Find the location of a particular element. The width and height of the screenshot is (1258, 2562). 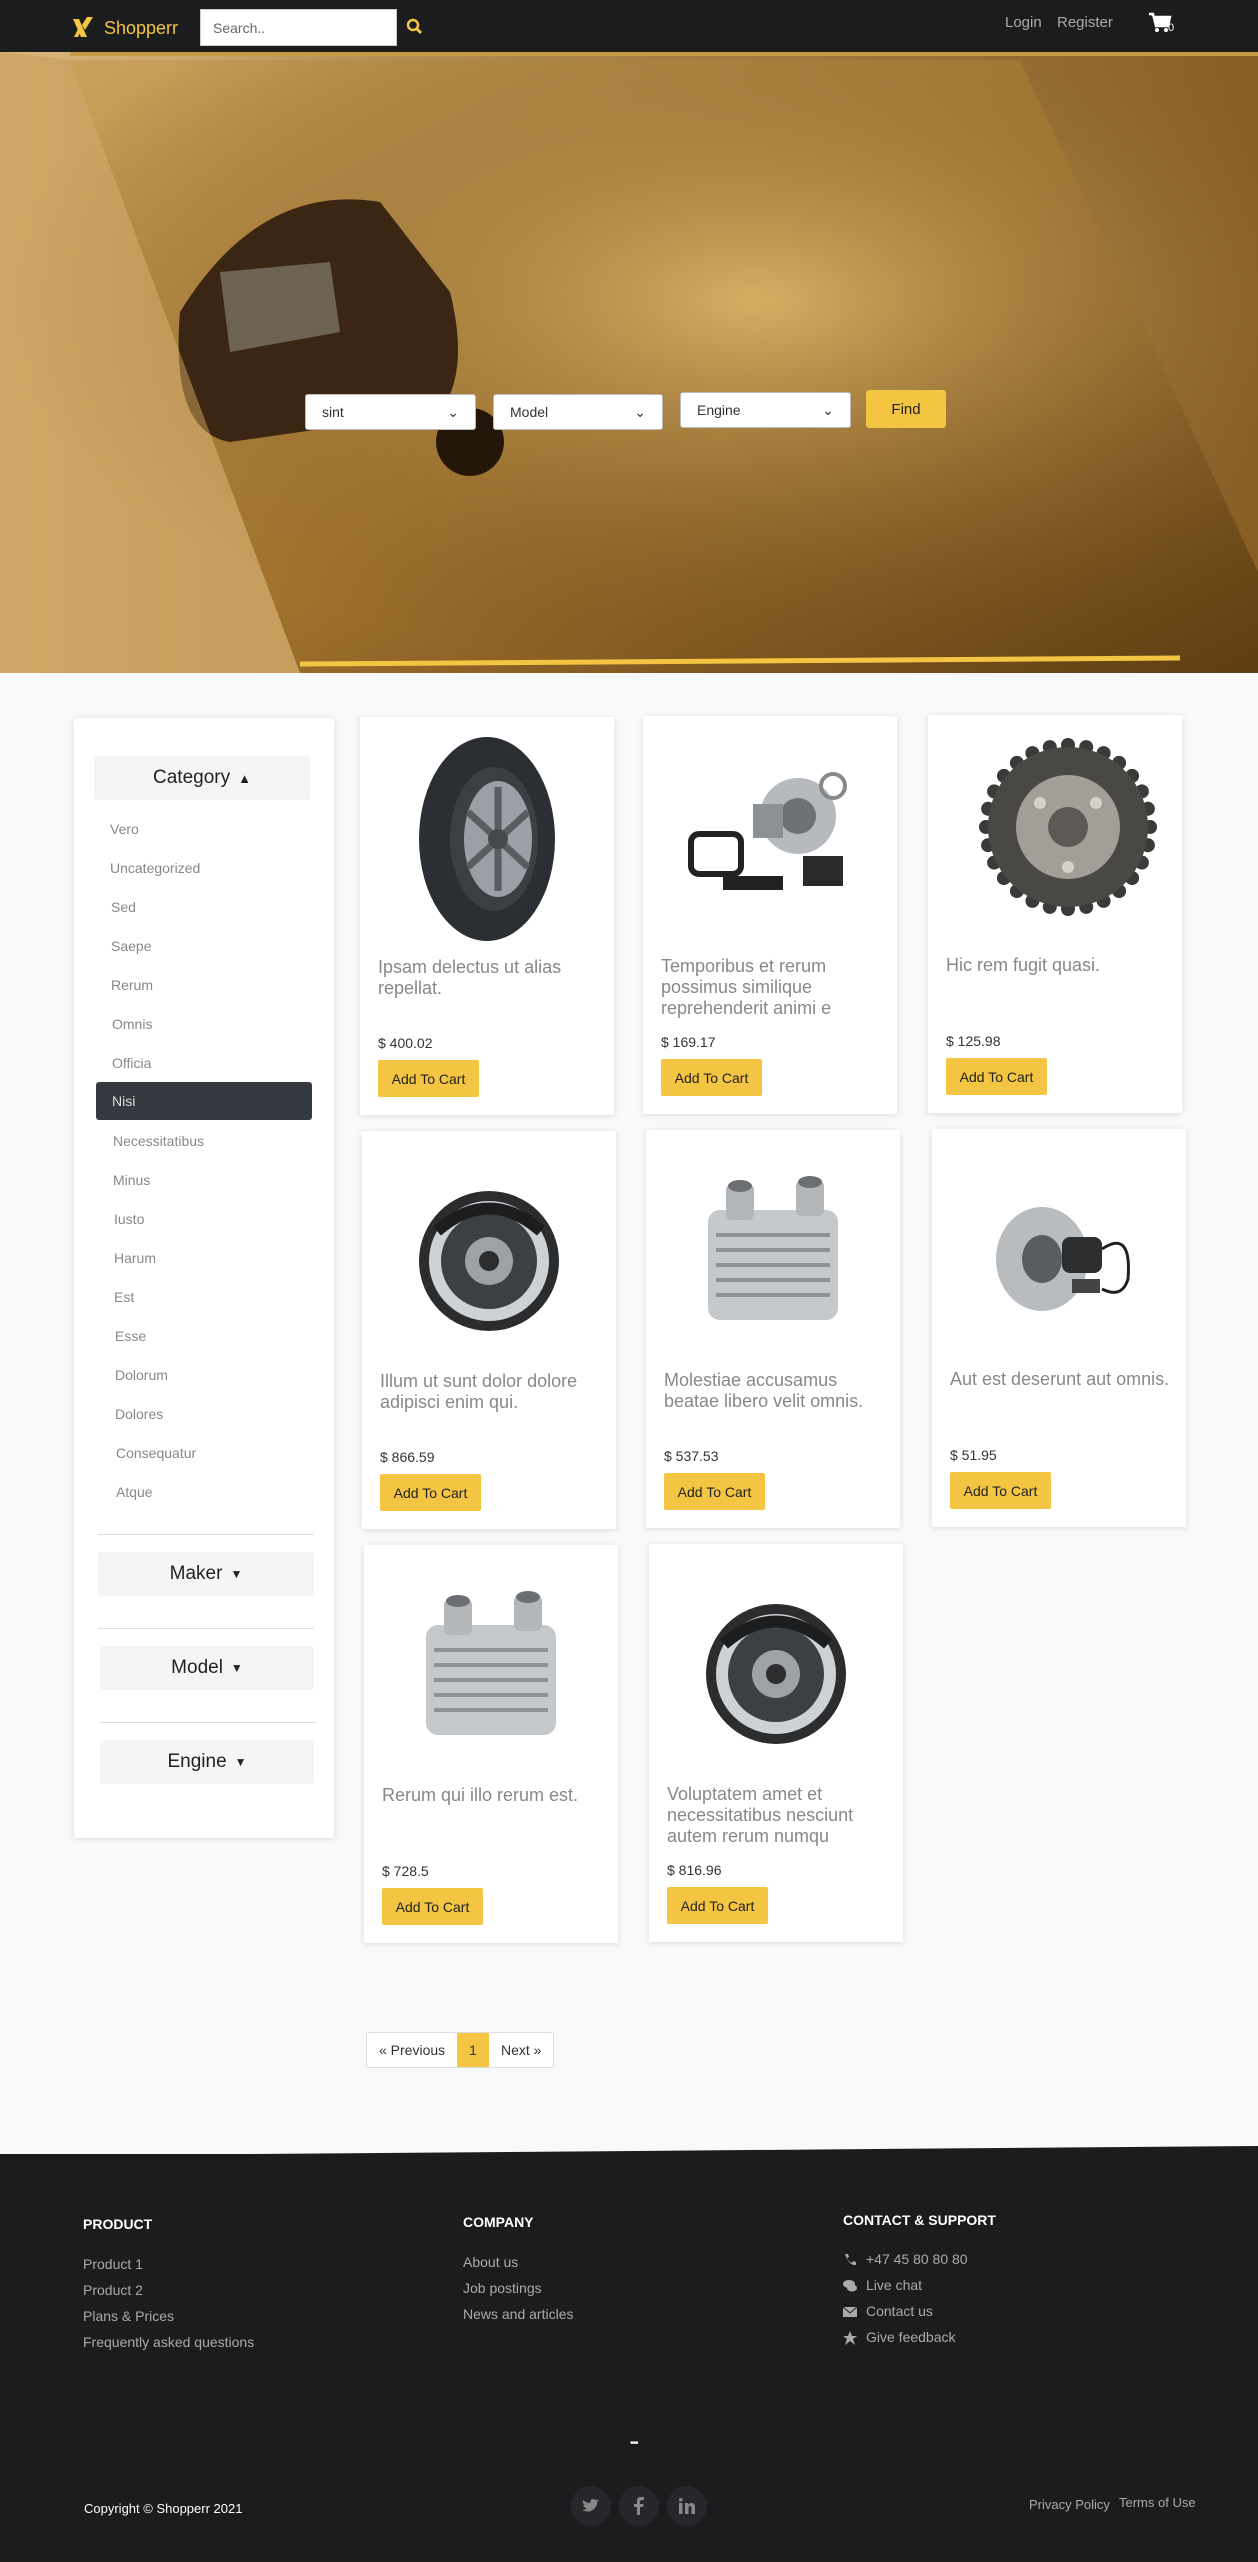

star-icon is located at coordinates (850, 2338).